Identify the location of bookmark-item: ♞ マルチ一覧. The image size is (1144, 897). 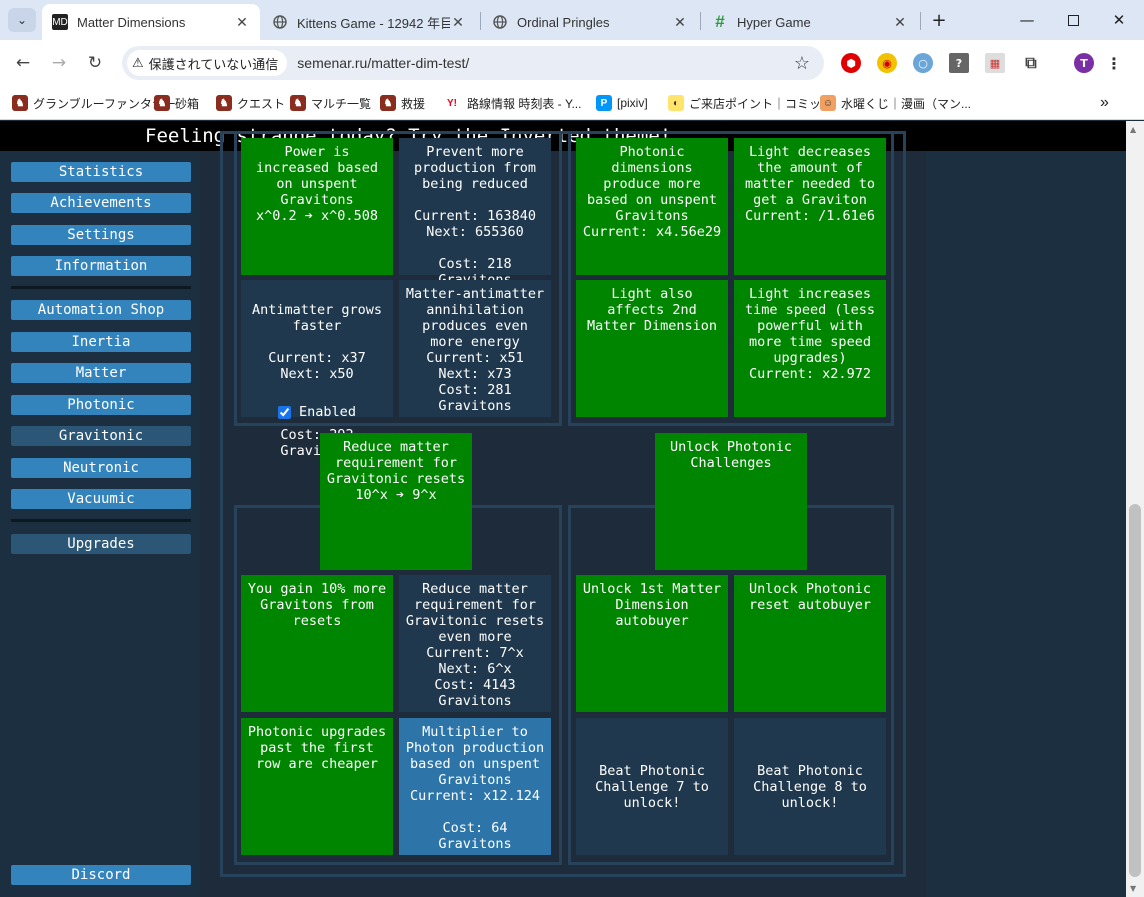
(330, 103).